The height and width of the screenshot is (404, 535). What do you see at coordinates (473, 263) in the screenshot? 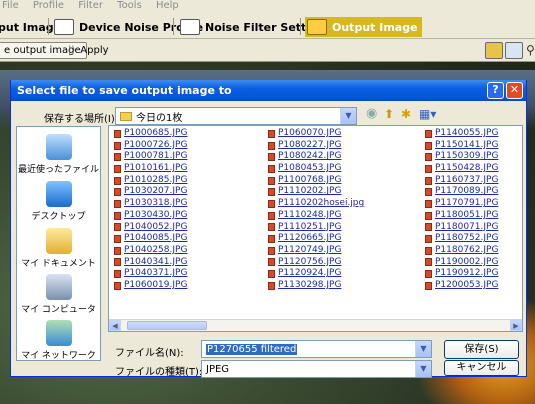
I see `list-item: P1190002.JPG` at bounding box center [473, 263].